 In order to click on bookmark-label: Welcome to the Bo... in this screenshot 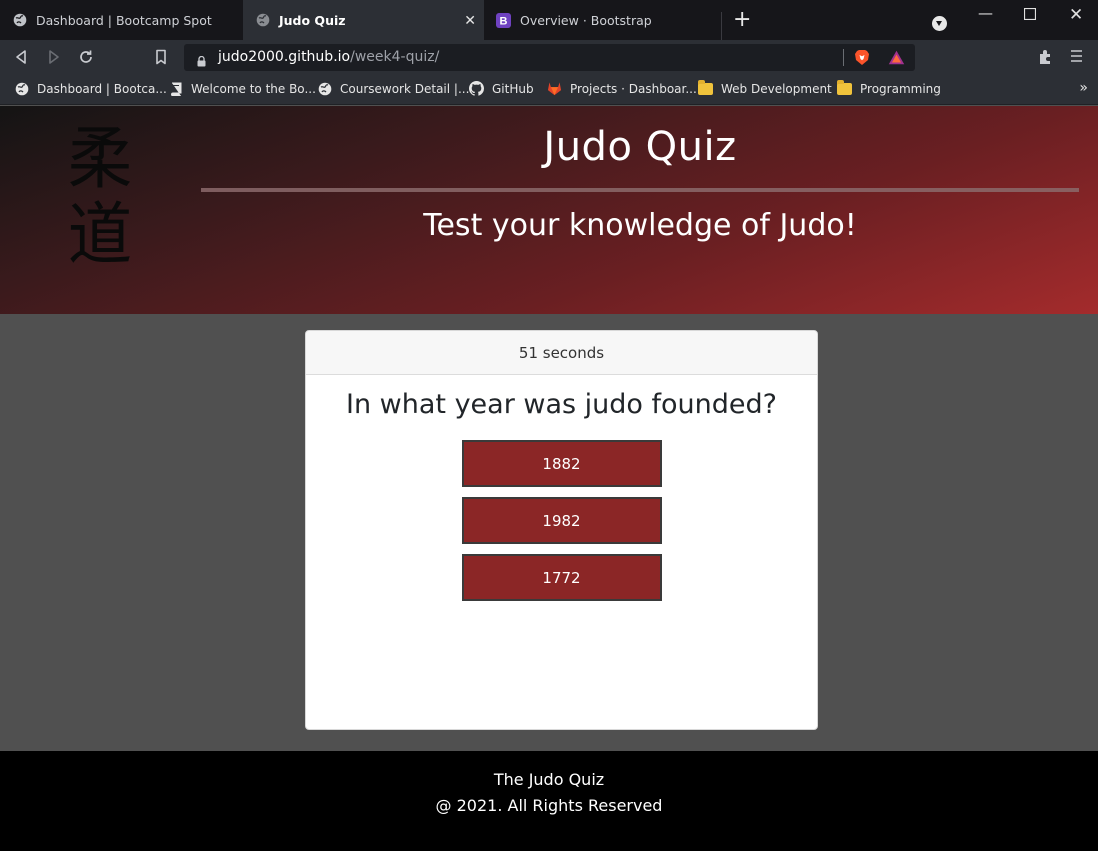, I will do `click(253, 88)`.